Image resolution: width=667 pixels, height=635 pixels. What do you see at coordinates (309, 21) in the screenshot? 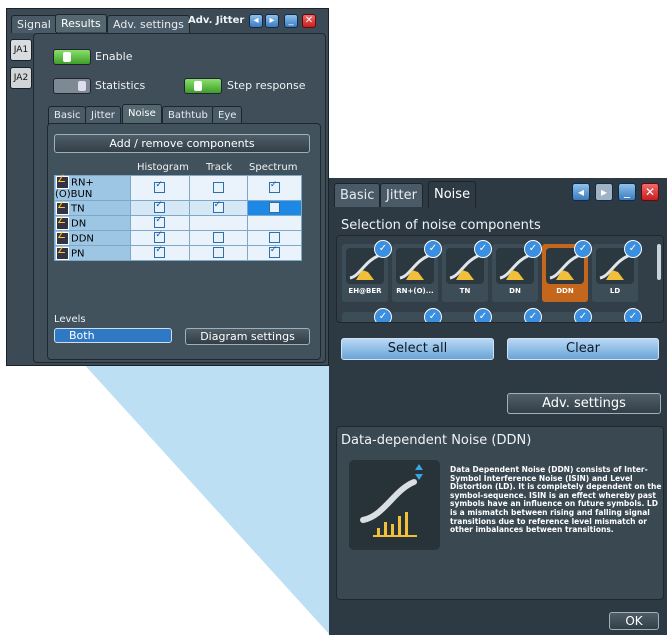
I see `close-icon: ✕` at bounding box center [309, 21].